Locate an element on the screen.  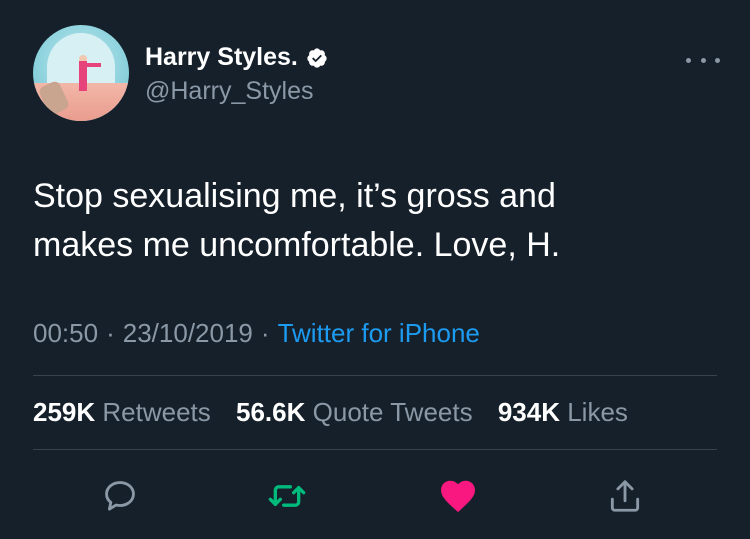
share-button is located at coordinates (625, 496).